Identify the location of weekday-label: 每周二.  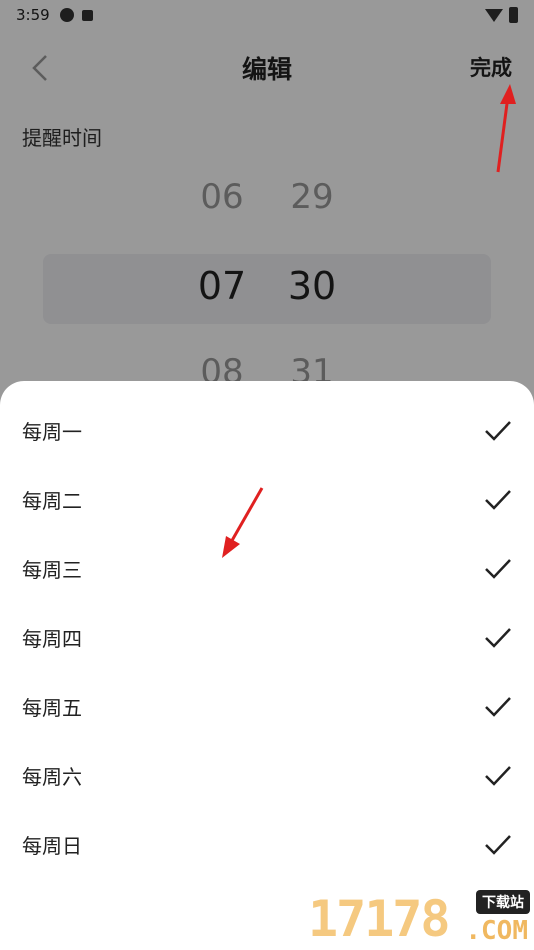
(52, 501).